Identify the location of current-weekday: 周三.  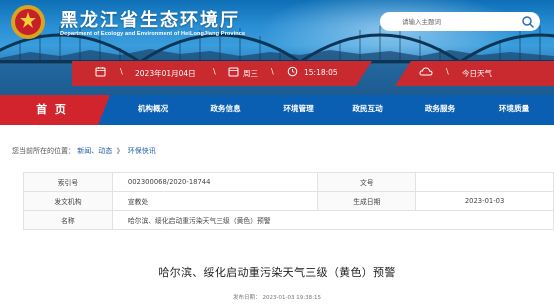
(250, 73).